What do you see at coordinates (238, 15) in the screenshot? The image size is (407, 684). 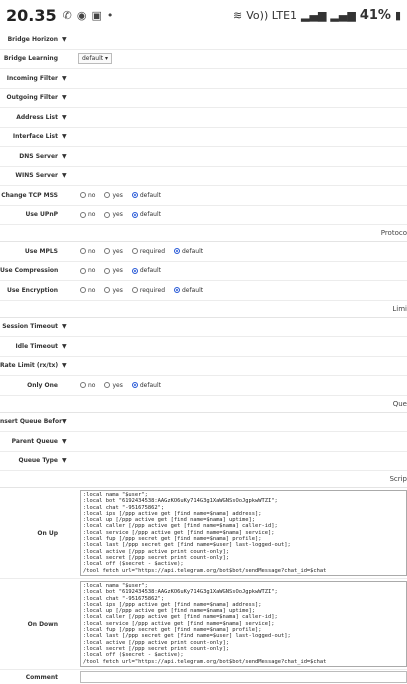 I see `wifi-icon: ≋` at bounding box center [238, 15].